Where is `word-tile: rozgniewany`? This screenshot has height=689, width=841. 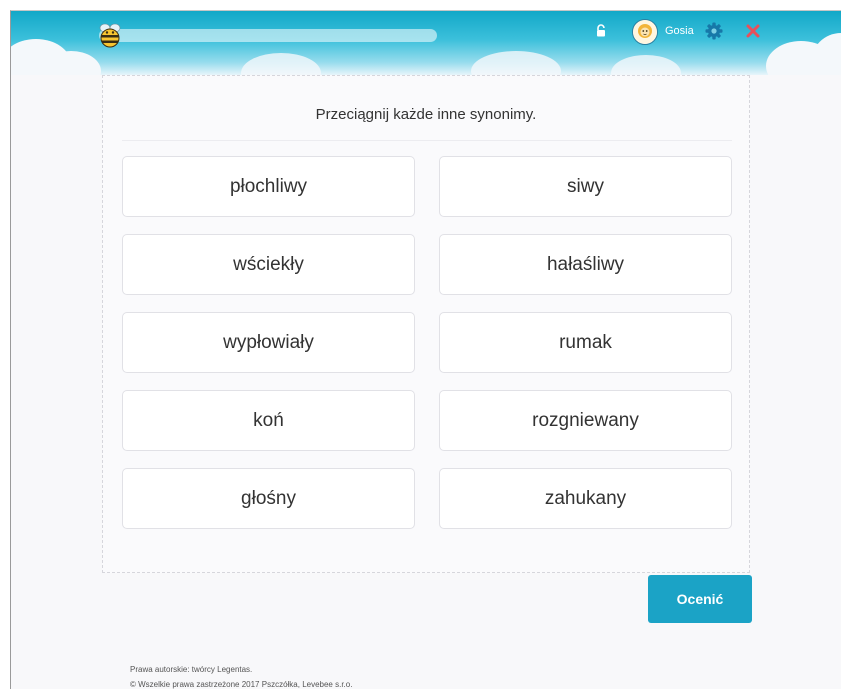
word-tile: rozgniewany is located at coordinates (585, 420).